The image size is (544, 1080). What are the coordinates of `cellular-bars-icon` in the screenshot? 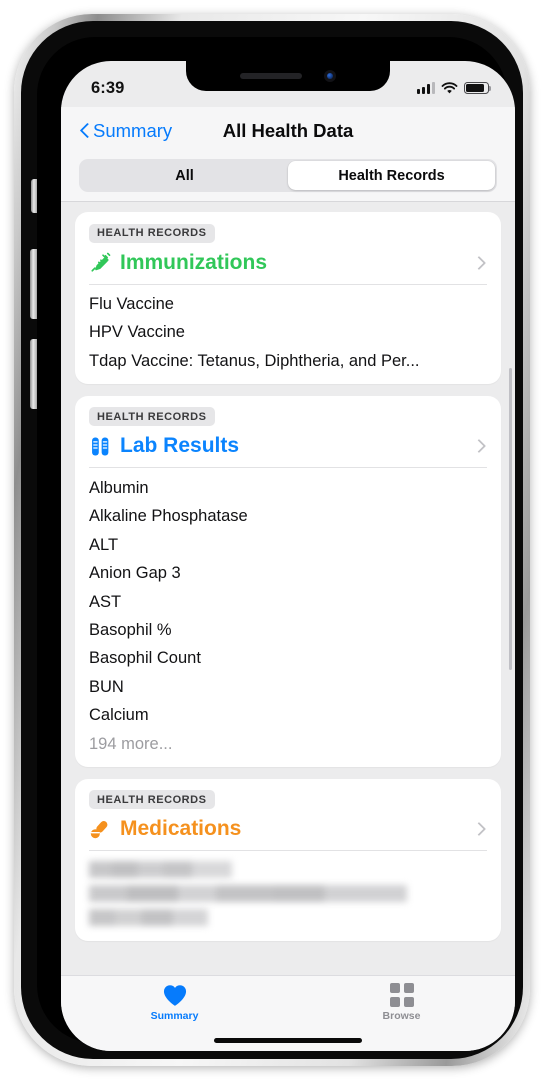 It's located at (426, 88).